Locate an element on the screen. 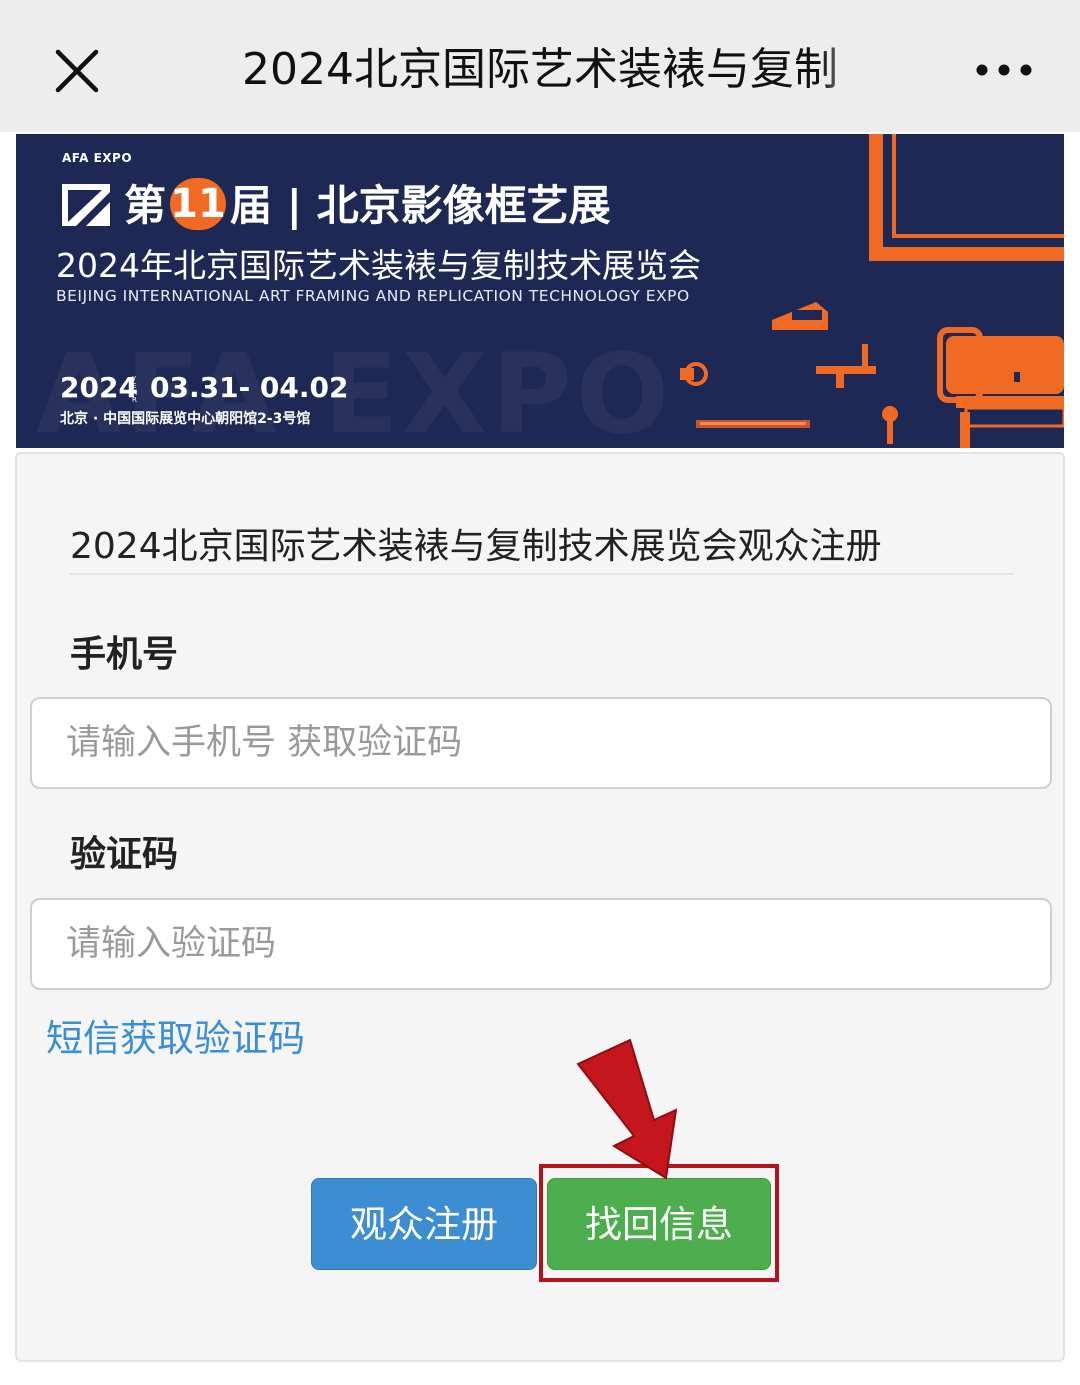 The image size is (1080, 1385). printer-machine-icon is located at coordinates (1000, 387).